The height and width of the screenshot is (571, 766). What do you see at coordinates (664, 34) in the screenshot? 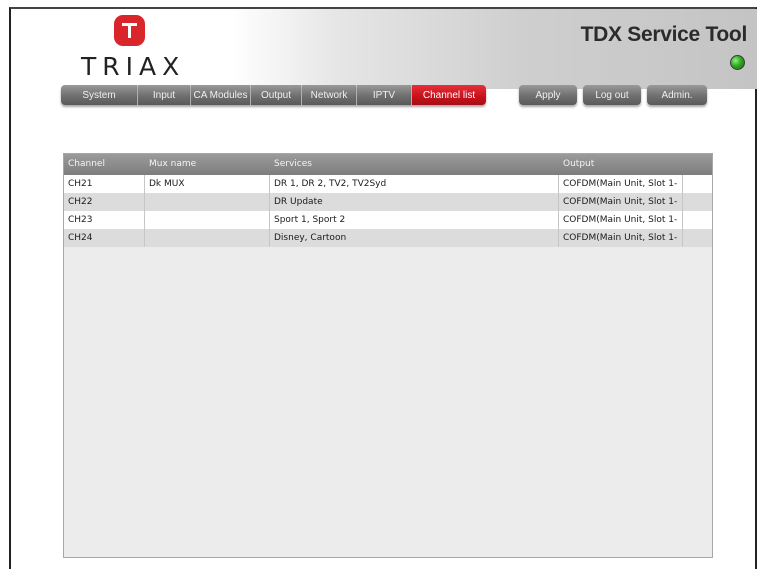
I see `app-title: TDX Service Tool` at bounding box center [664, 34].